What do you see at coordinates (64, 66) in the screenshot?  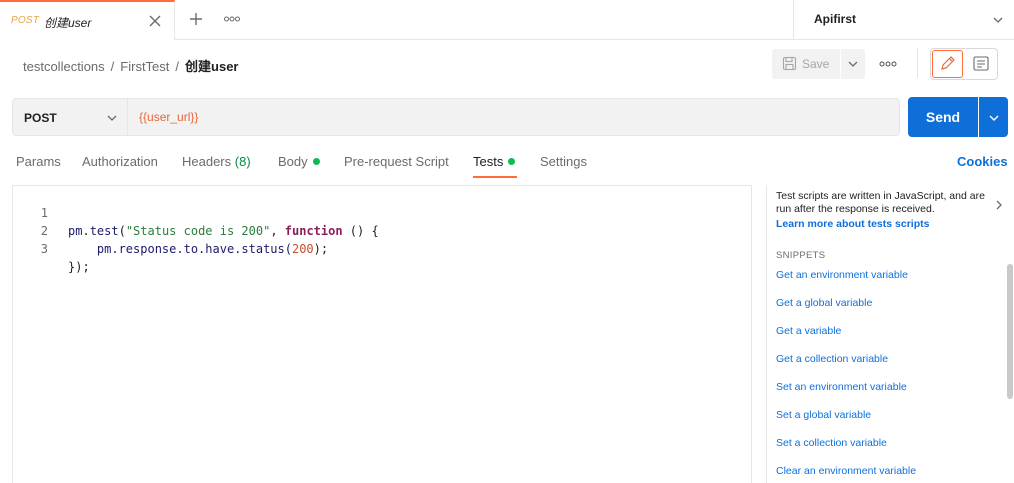 I see `breadcrumb-collection: testcollections` at bounding box center [64, 66].